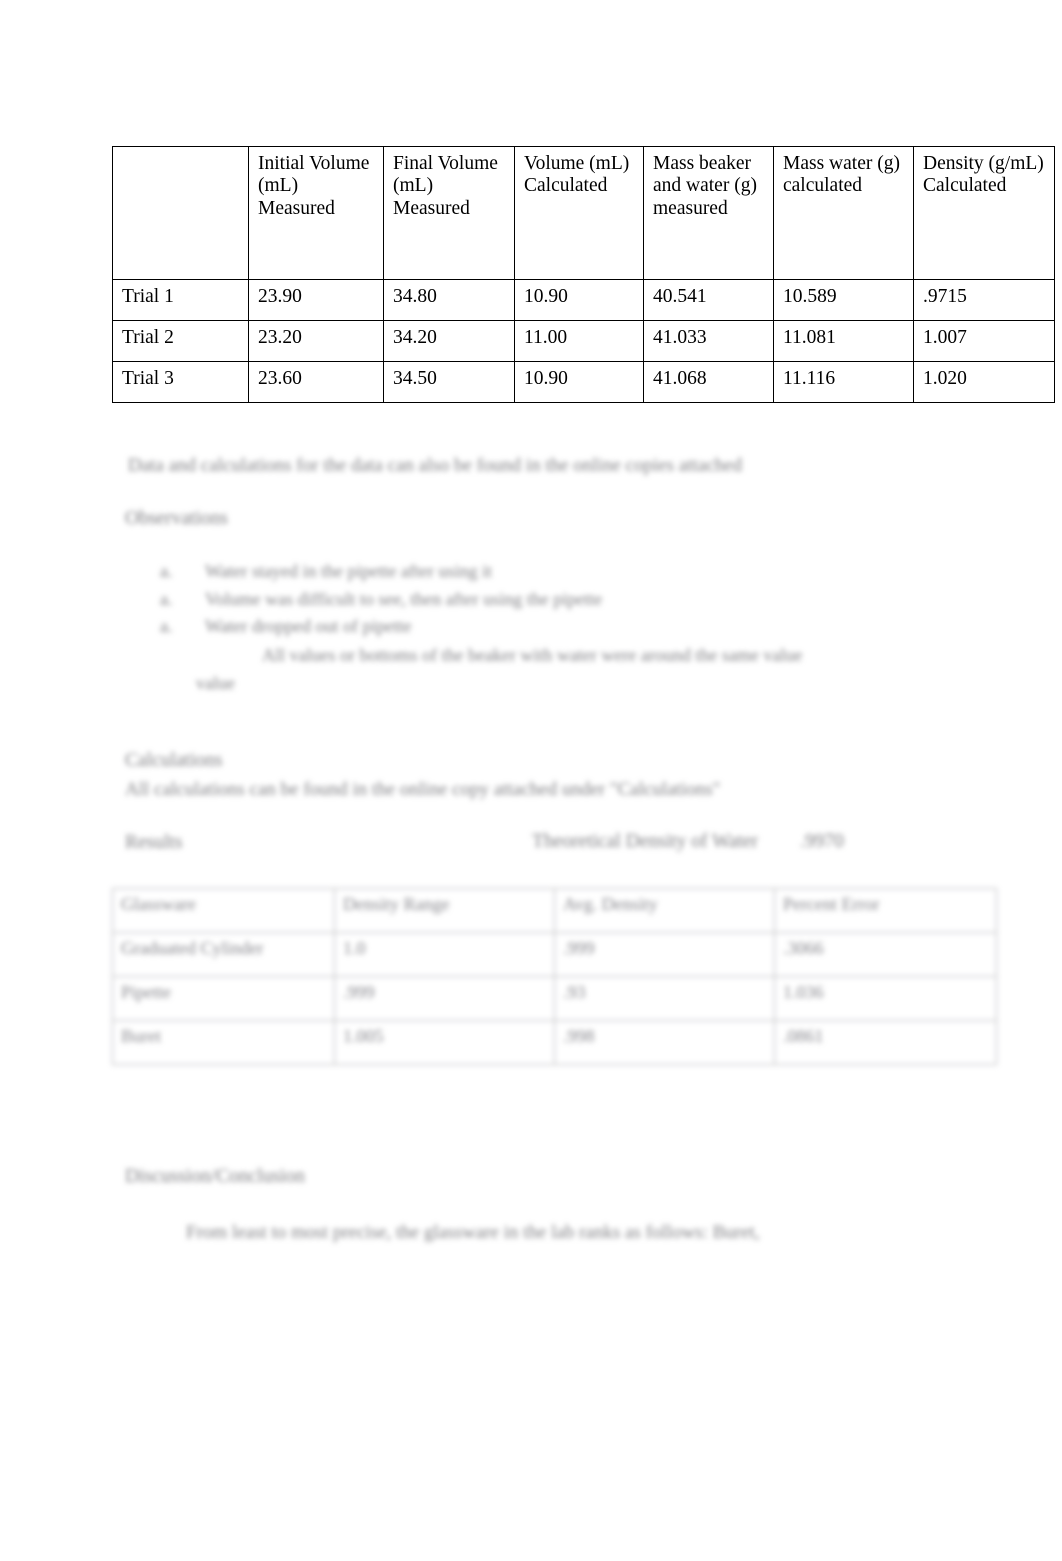  What do you see at coordinates (316, 300) in the screenshot?
I see `cell-initial-volume: 23.90` at bounding box center [316, 300].